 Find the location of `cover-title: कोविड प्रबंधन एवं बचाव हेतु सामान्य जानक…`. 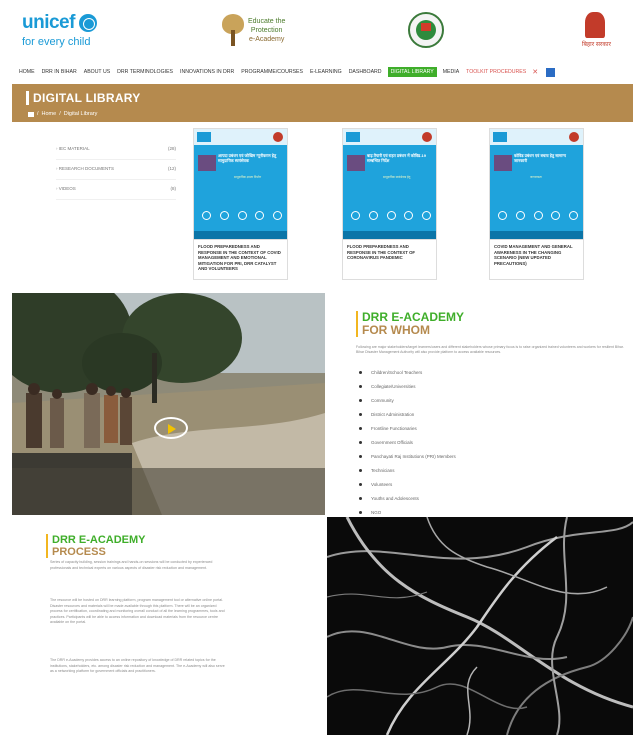

cover-title: कोविड प्रबंधन एवं बचाव हेतु सामान्य जानक… is located at coordinates (540, 158).